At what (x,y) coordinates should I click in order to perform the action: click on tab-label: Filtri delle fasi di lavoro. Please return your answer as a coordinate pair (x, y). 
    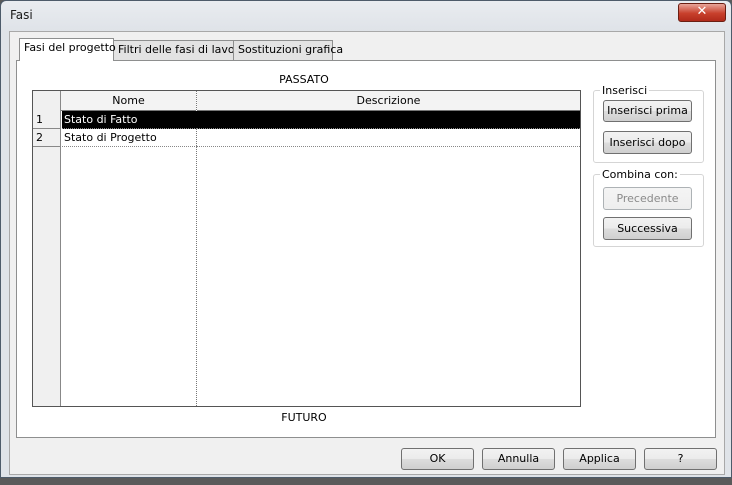
    Looking at the image, I should click on (182, 49).